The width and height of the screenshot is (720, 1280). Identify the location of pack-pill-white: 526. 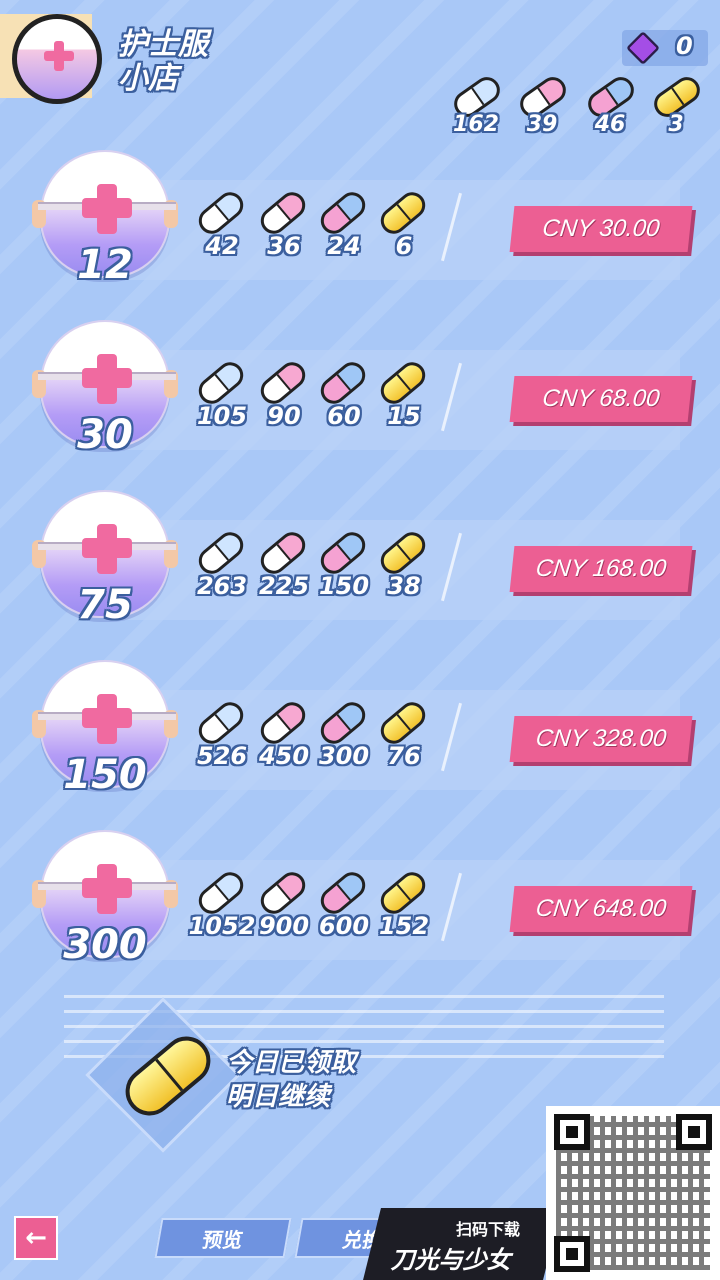
(222, 735).